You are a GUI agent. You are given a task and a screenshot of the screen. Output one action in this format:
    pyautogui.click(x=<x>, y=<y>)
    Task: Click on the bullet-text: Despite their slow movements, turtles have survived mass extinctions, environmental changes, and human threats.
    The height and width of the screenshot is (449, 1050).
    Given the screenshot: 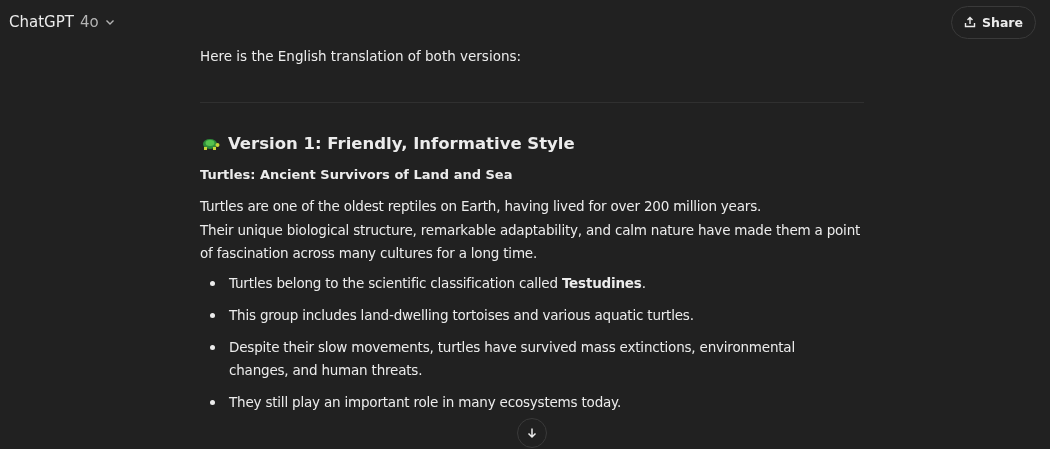 What is the action you would take?
    pyautogui.click(x=512, y=358)
    